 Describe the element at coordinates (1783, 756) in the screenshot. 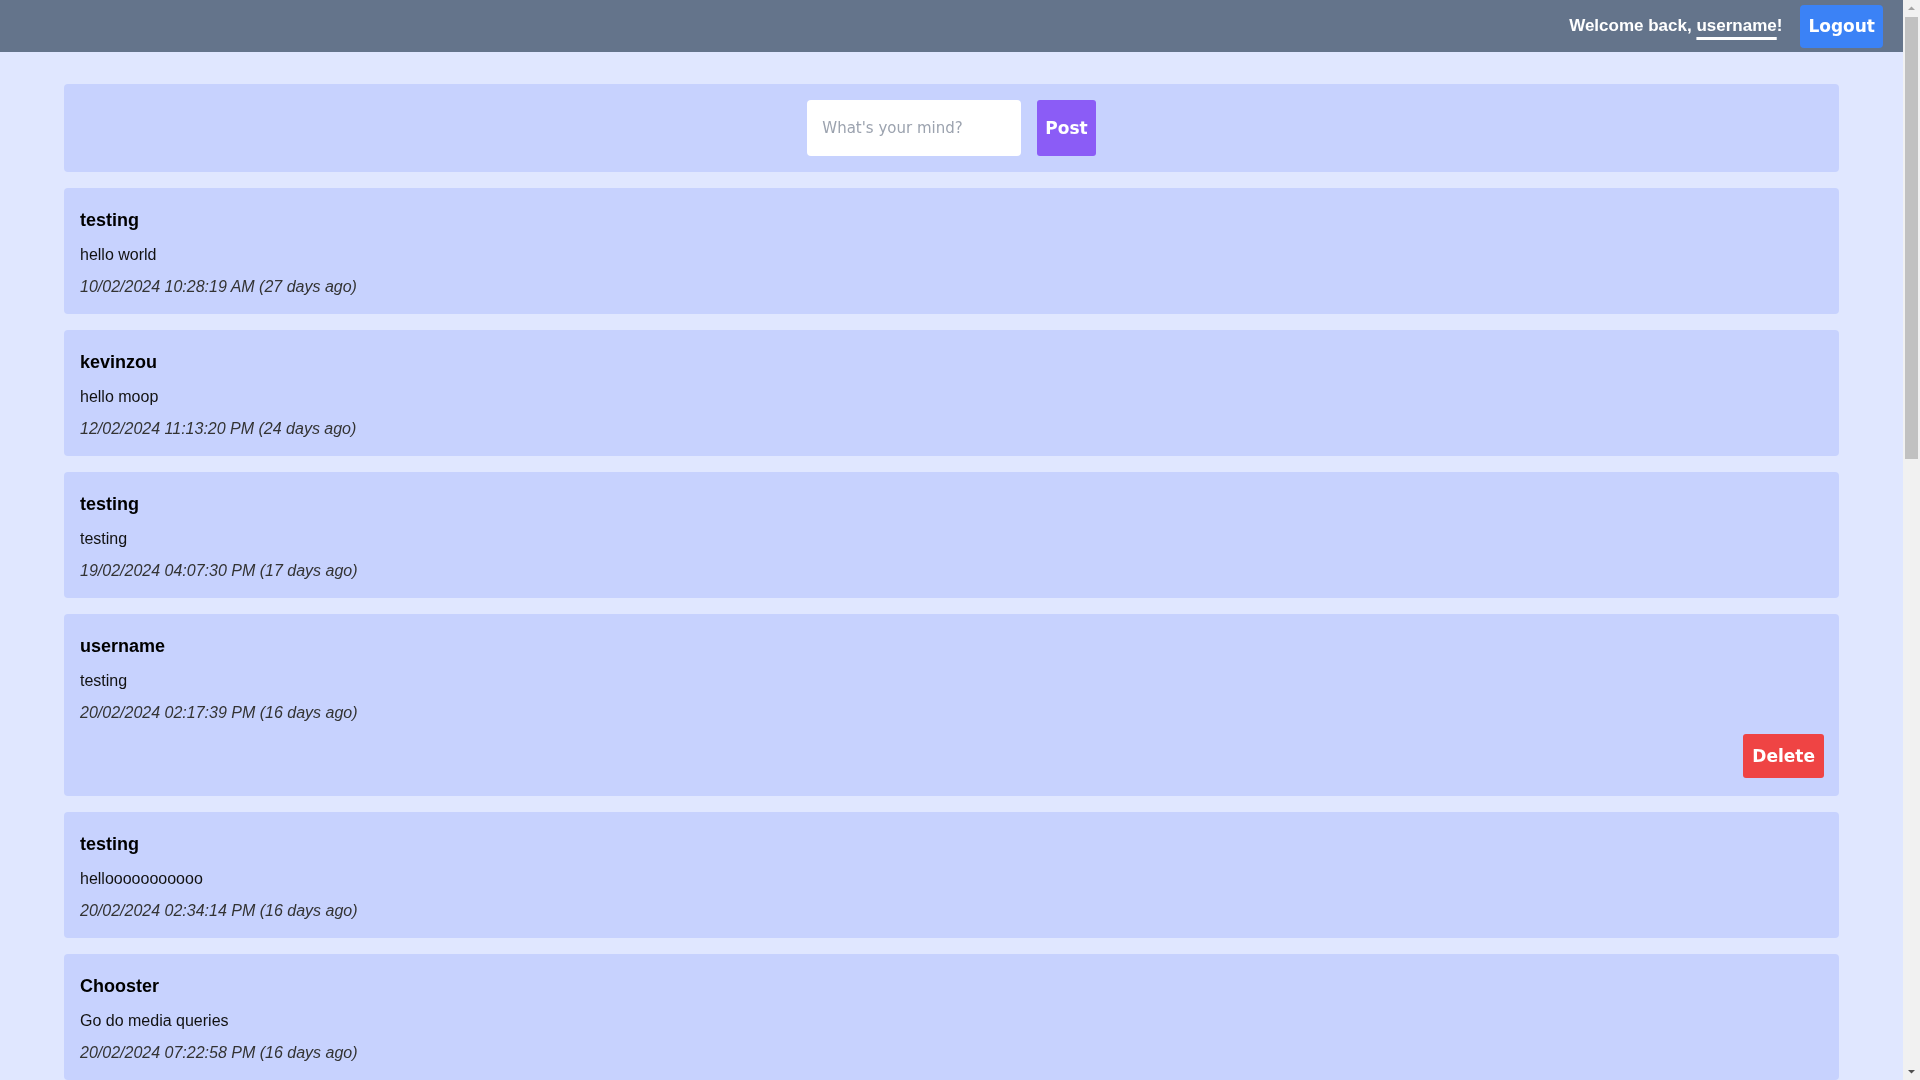

I see `delete-button: Delete` at that location.